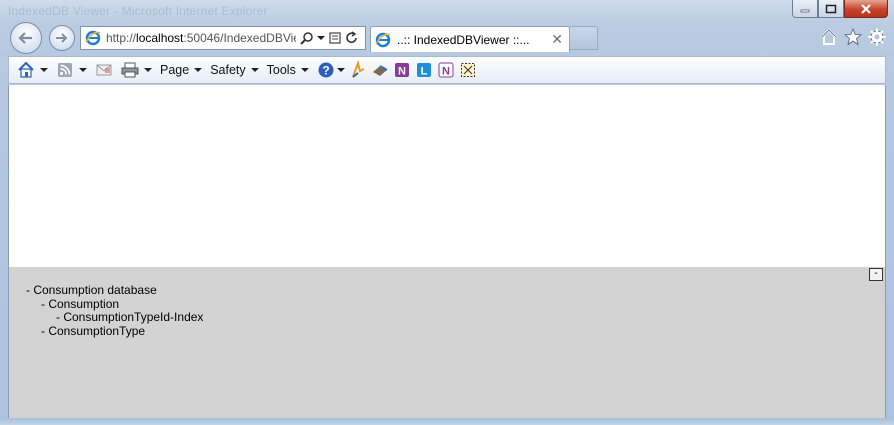 This screenshot has height=425, width=894. I want to click on search-icon, so click(307, 38).